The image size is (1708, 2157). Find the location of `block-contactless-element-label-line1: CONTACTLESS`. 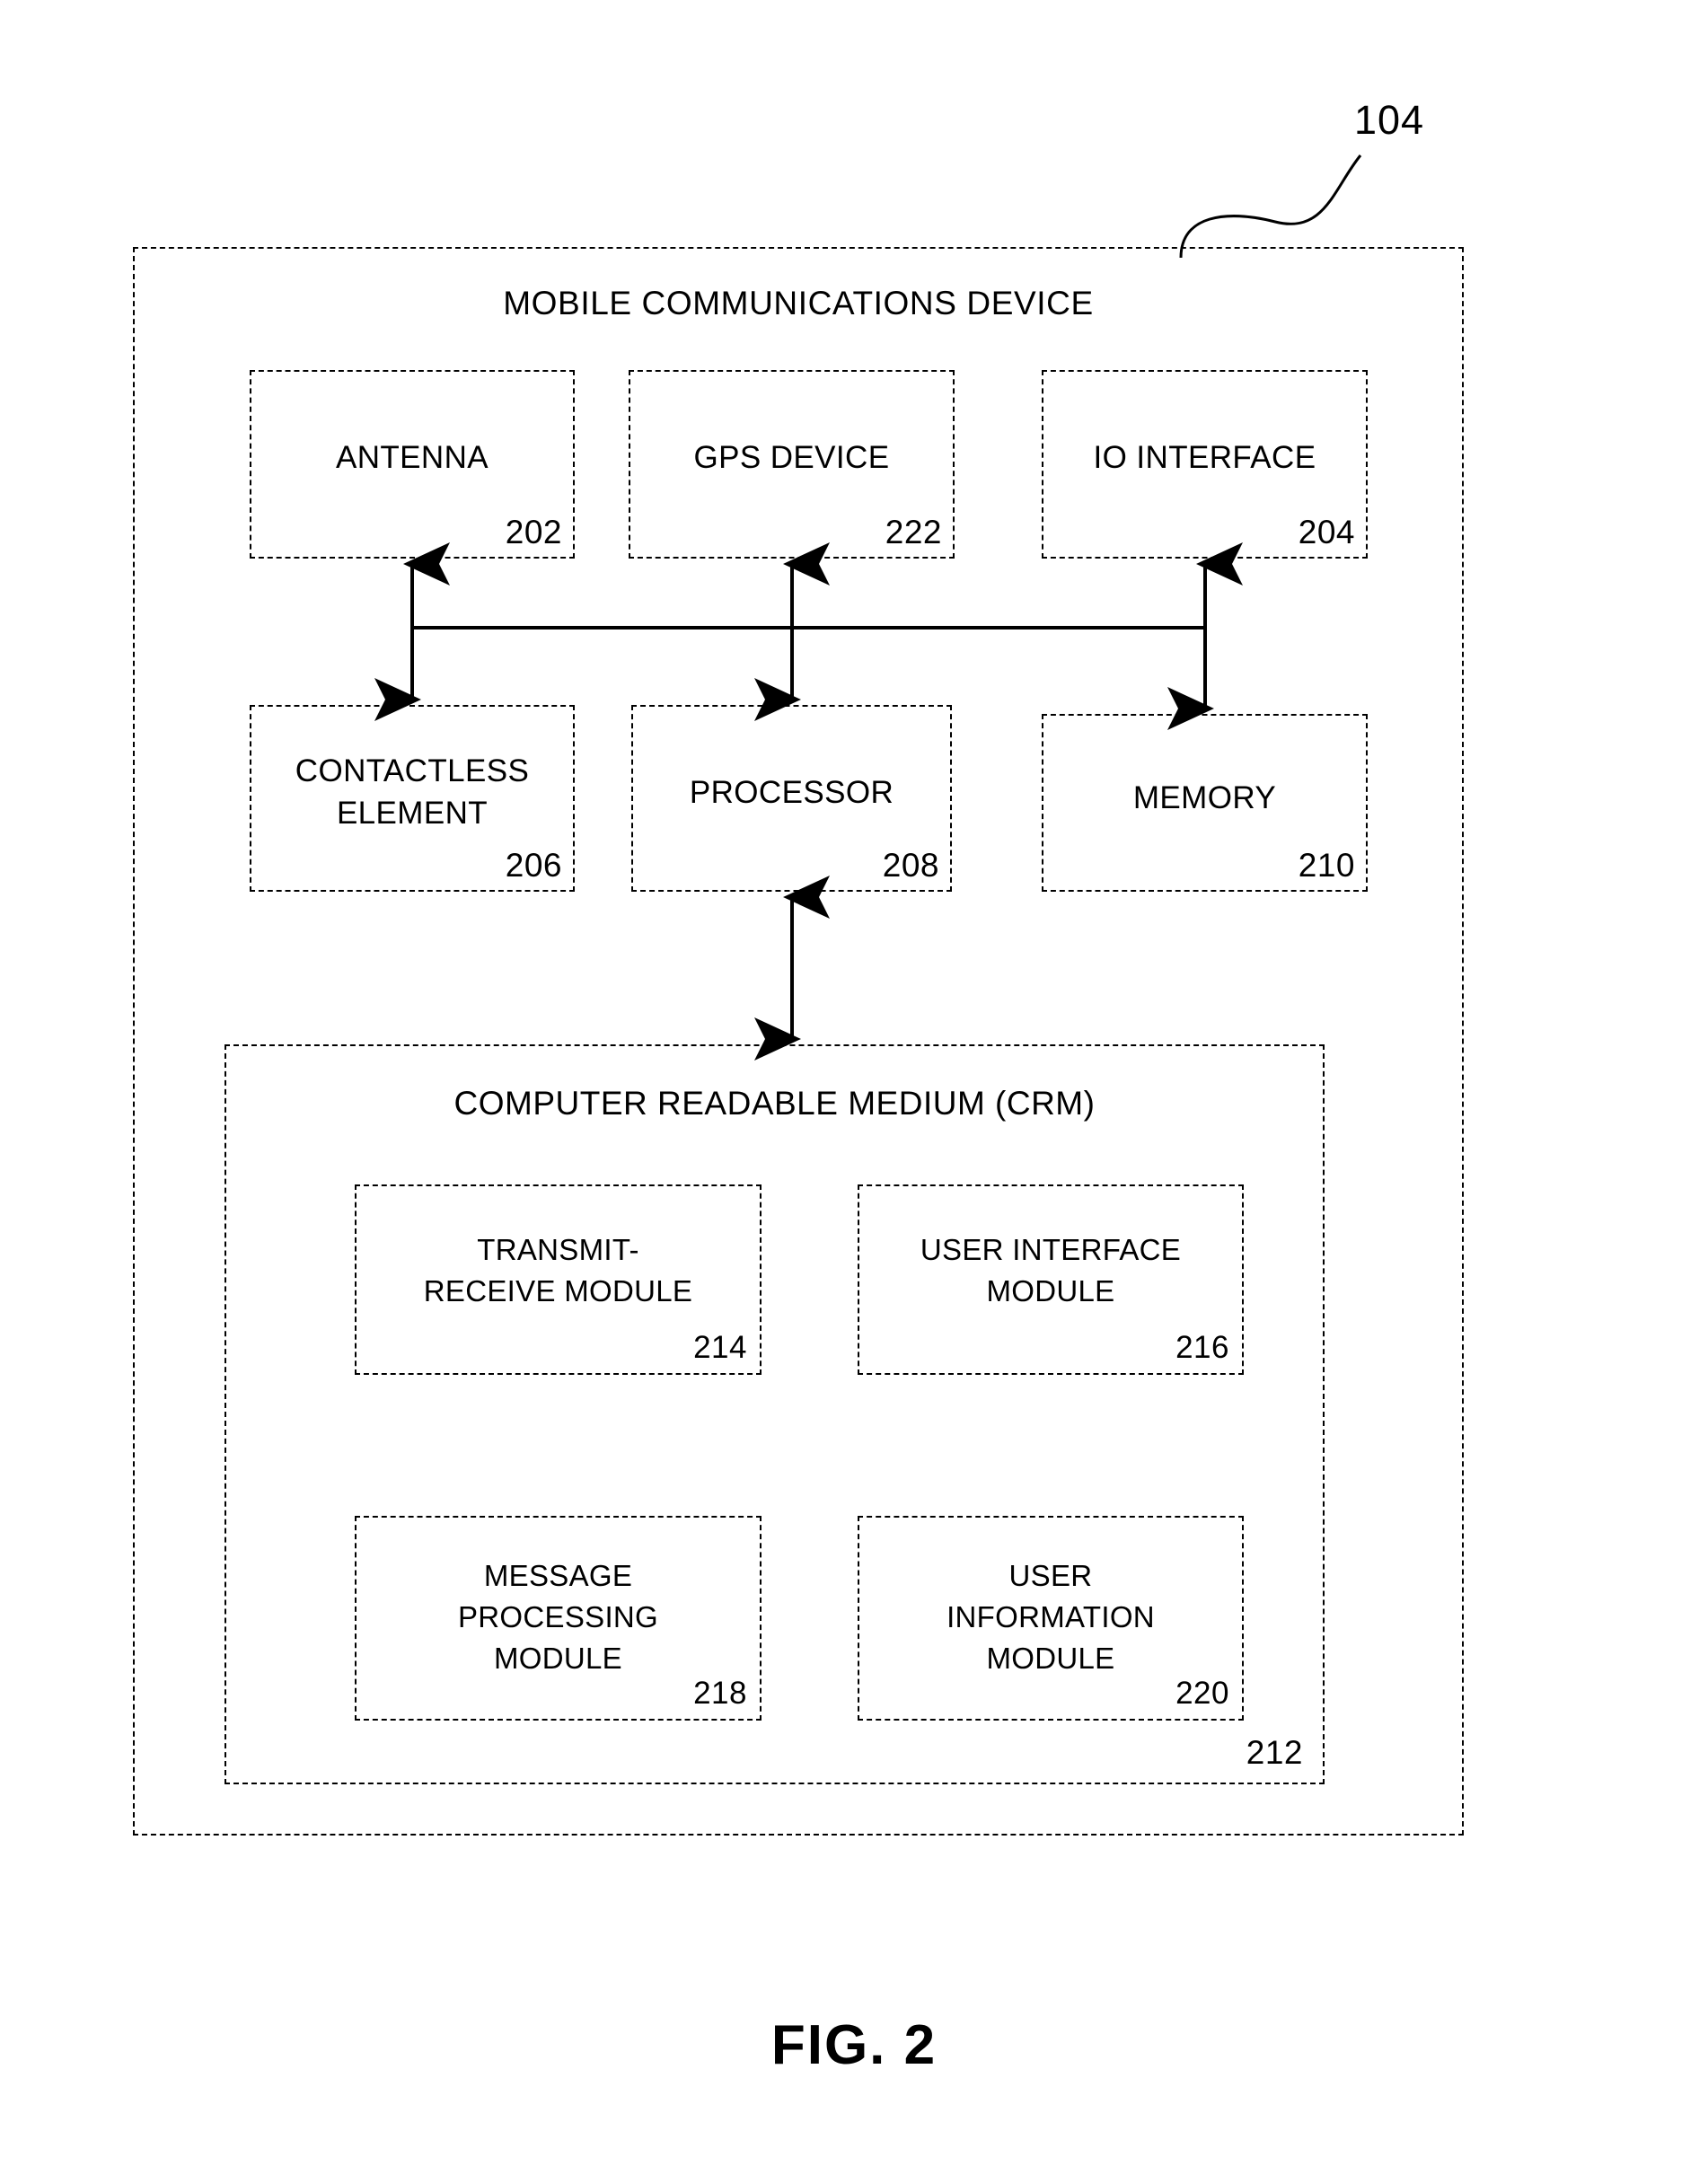

block-contactless-element-label-line1: CONTACTLESS is located at coordinates (412, 770).